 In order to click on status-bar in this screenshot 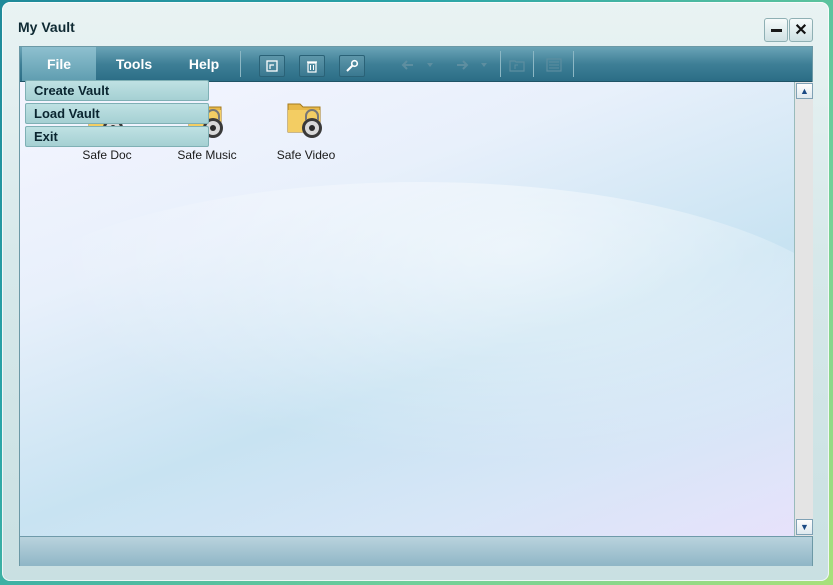, I will do `click(416, 551)`.